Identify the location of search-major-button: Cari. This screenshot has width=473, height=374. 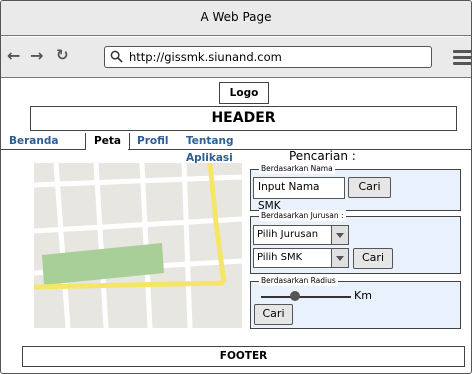
(373, 258).